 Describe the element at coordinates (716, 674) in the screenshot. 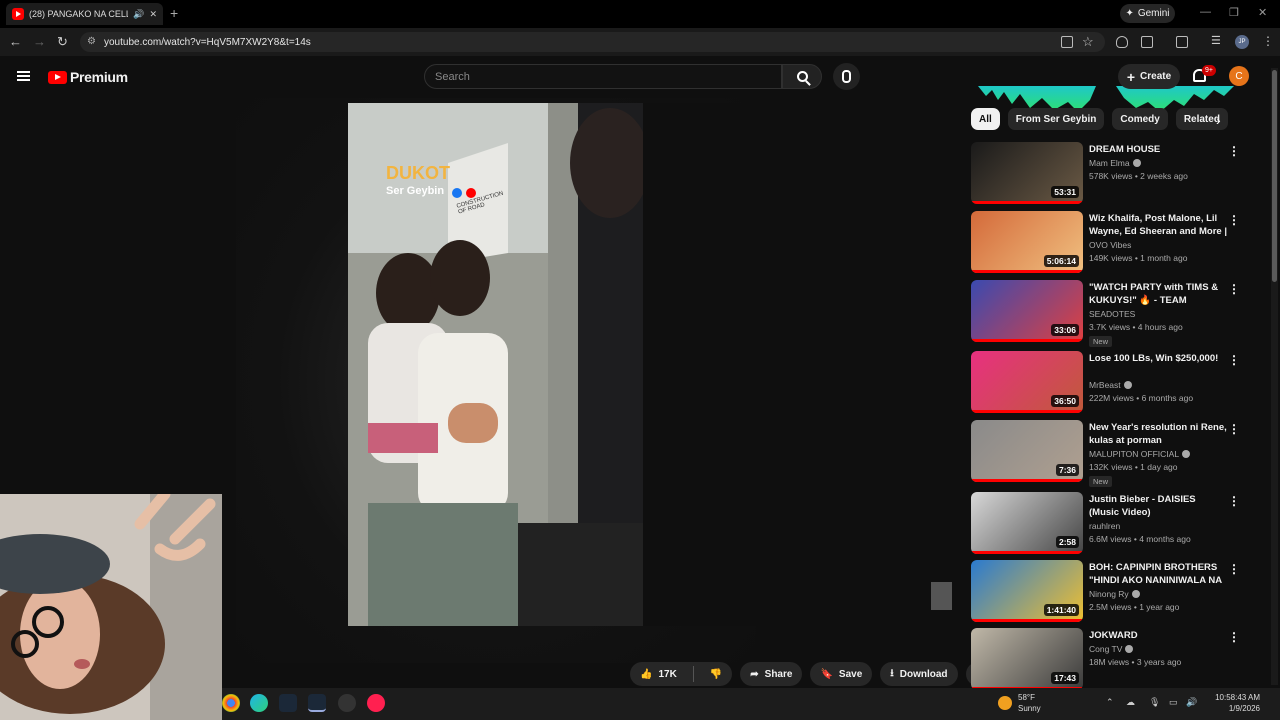

I see `dislike-button: 👎` at that location.